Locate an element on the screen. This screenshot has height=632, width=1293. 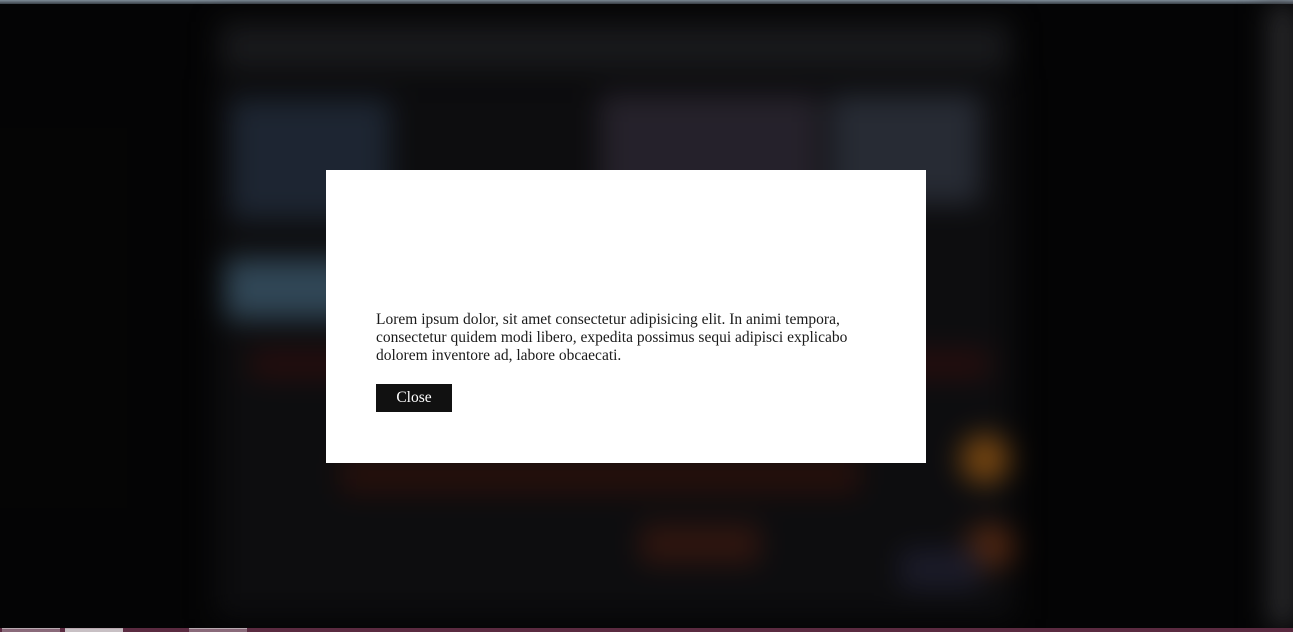
taskbar is located at coordinates (646, 630).